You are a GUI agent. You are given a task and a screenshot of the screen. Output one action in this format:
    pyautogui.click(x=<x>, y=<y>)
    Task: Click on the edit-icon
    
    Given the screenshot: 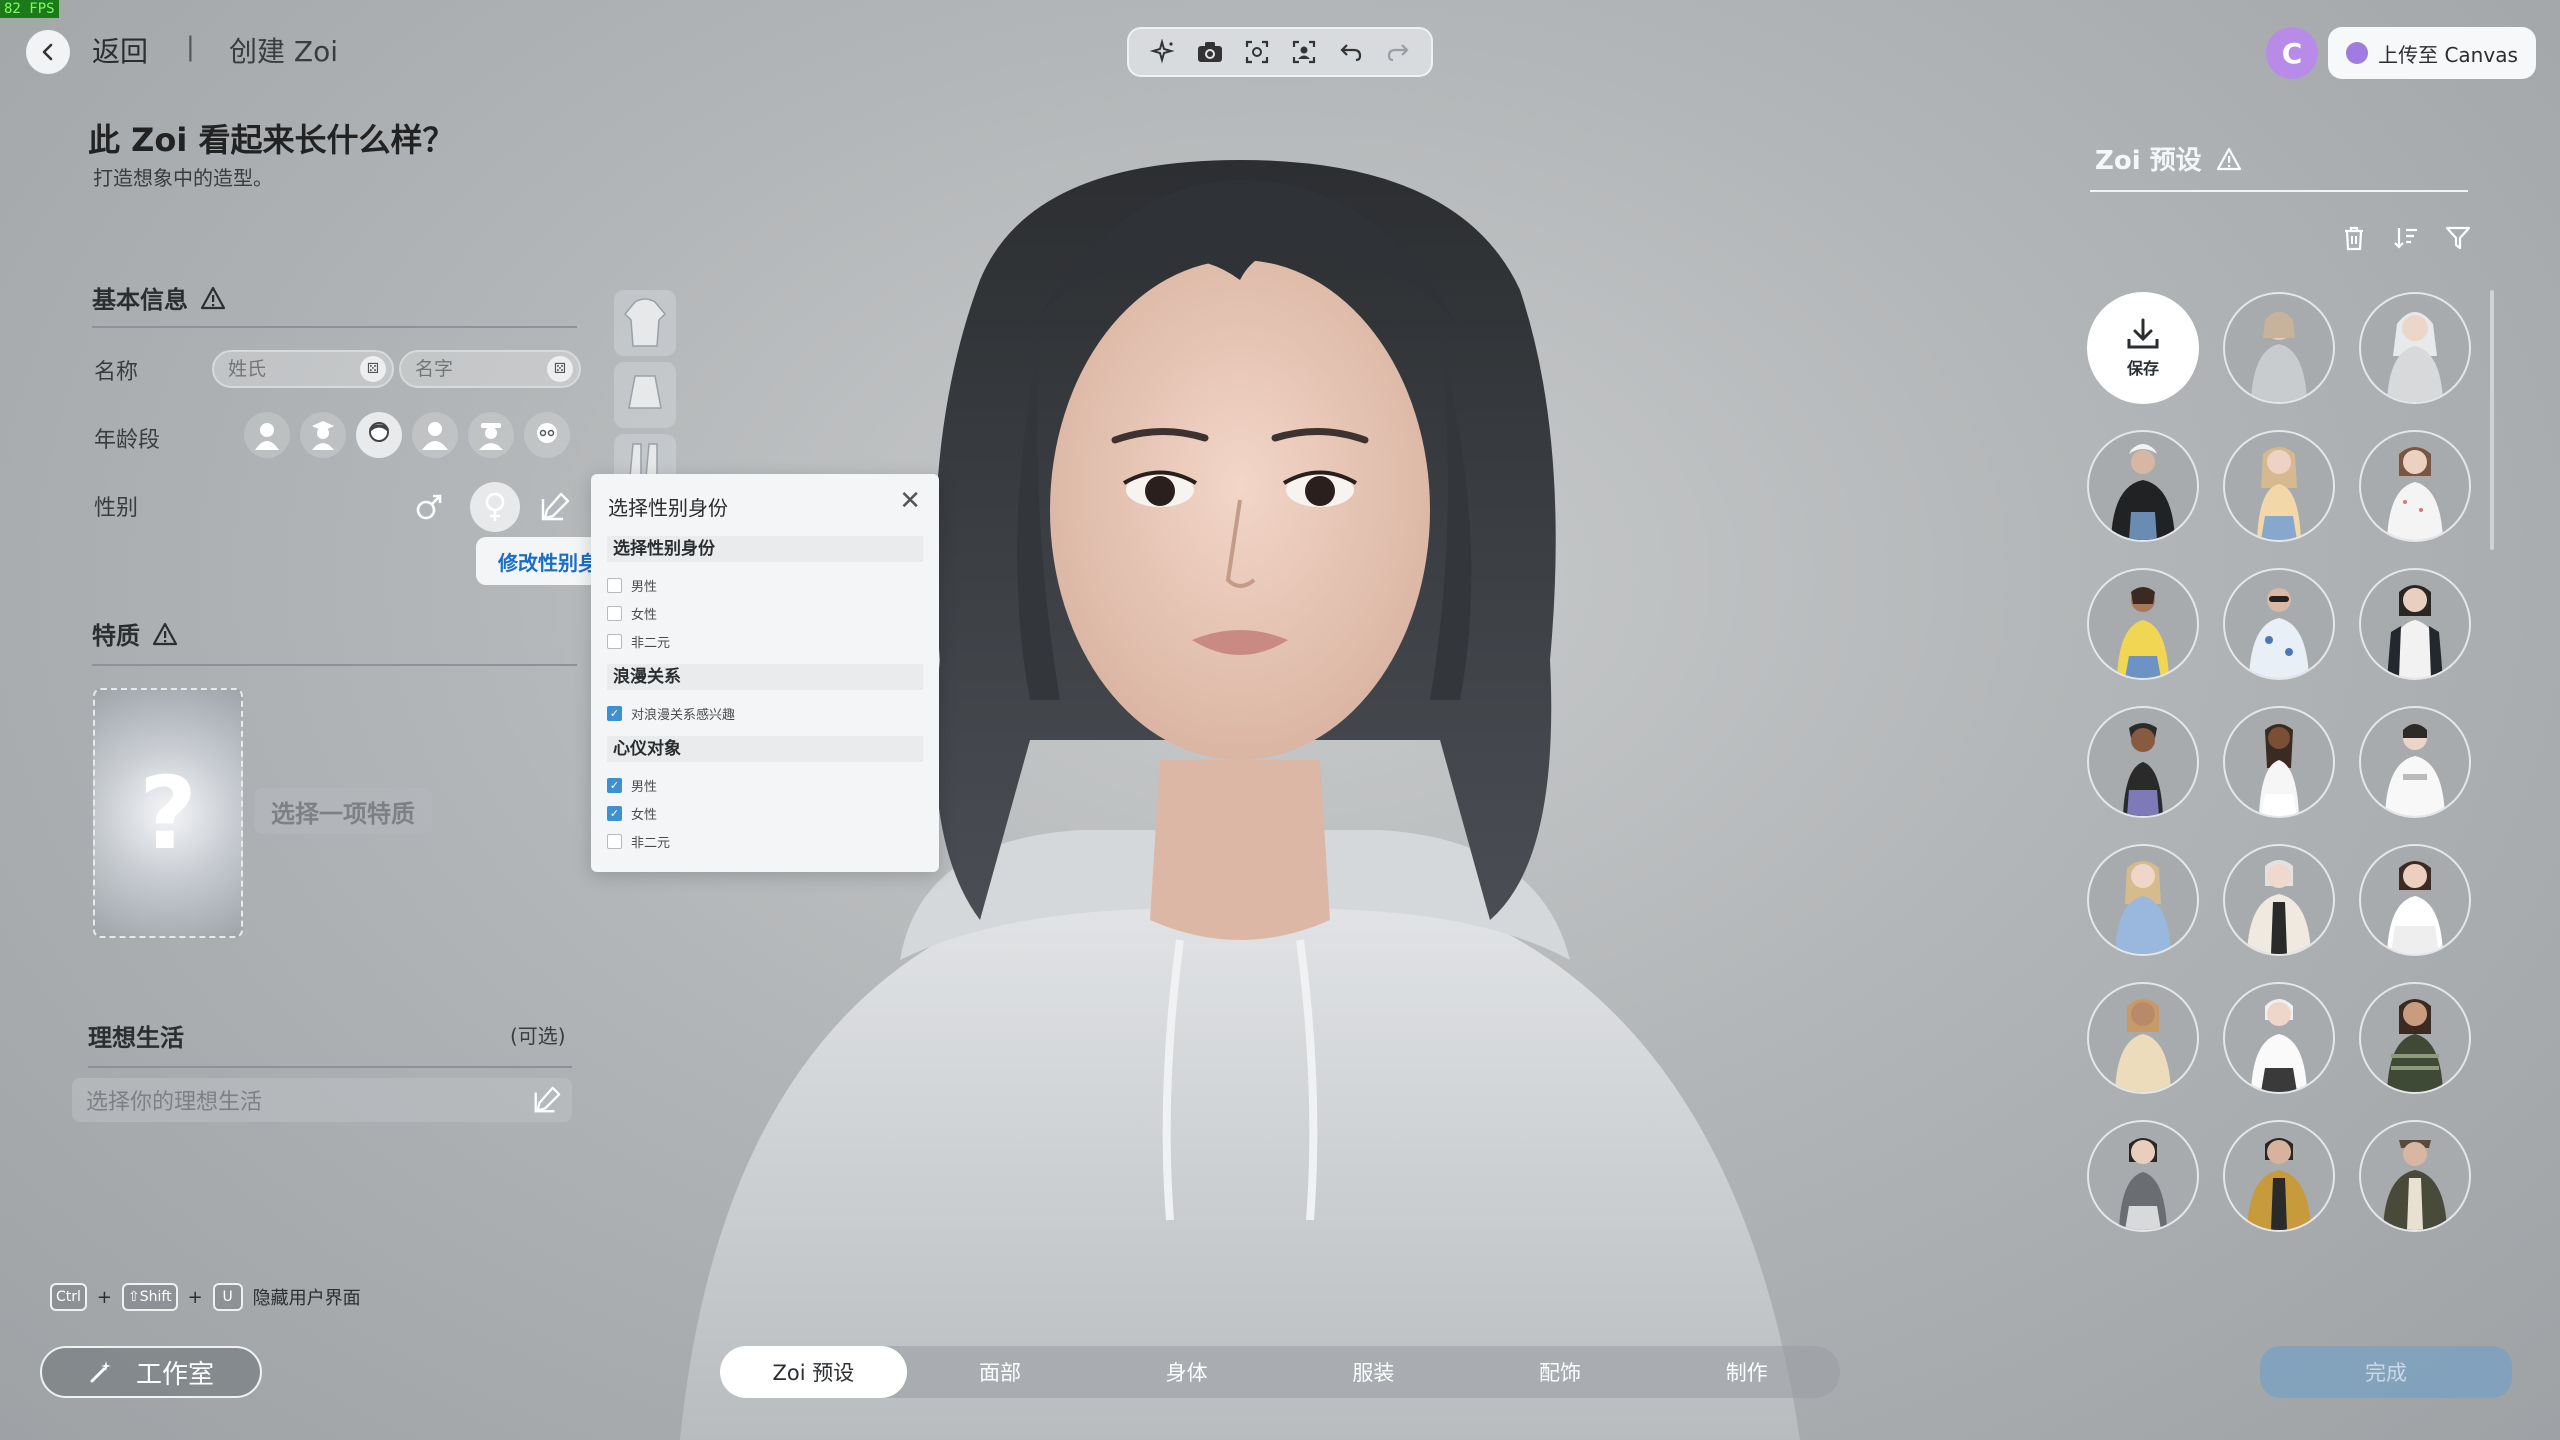 What is the action you would take?
    pyautogui.click(x=547, y=1099)
    